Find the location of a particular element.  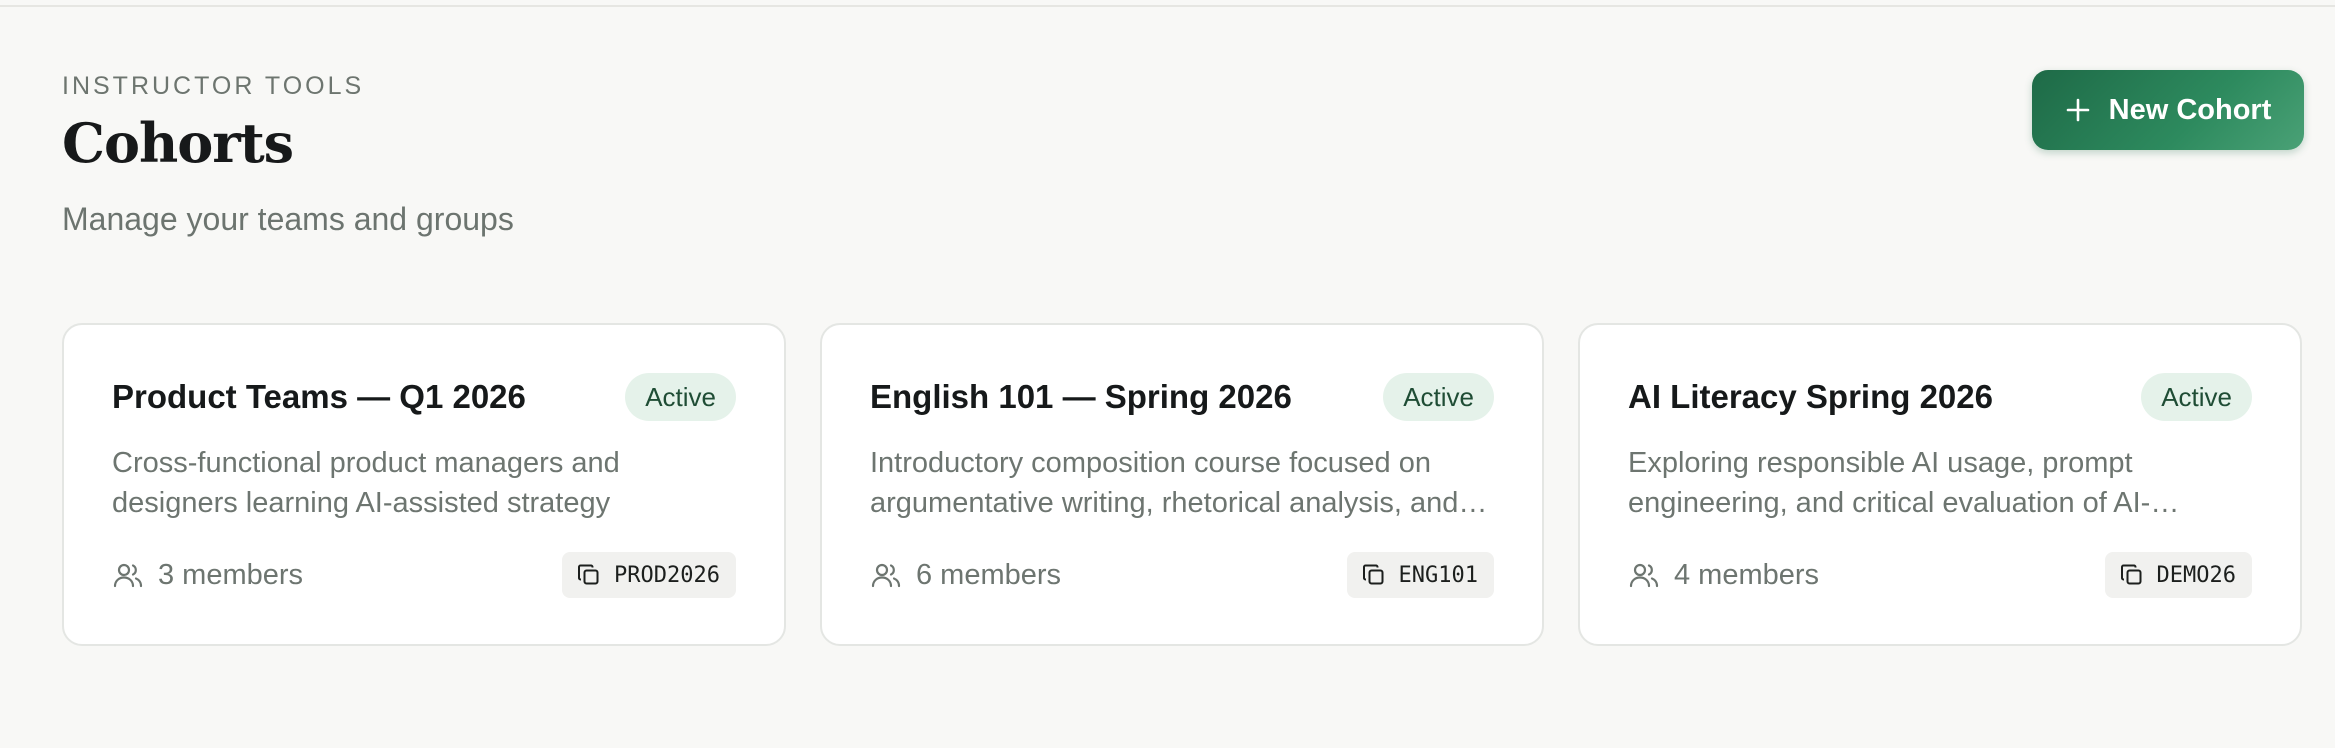

join-code-copy-button: ENG101 is located at coordinates (1420, 575).